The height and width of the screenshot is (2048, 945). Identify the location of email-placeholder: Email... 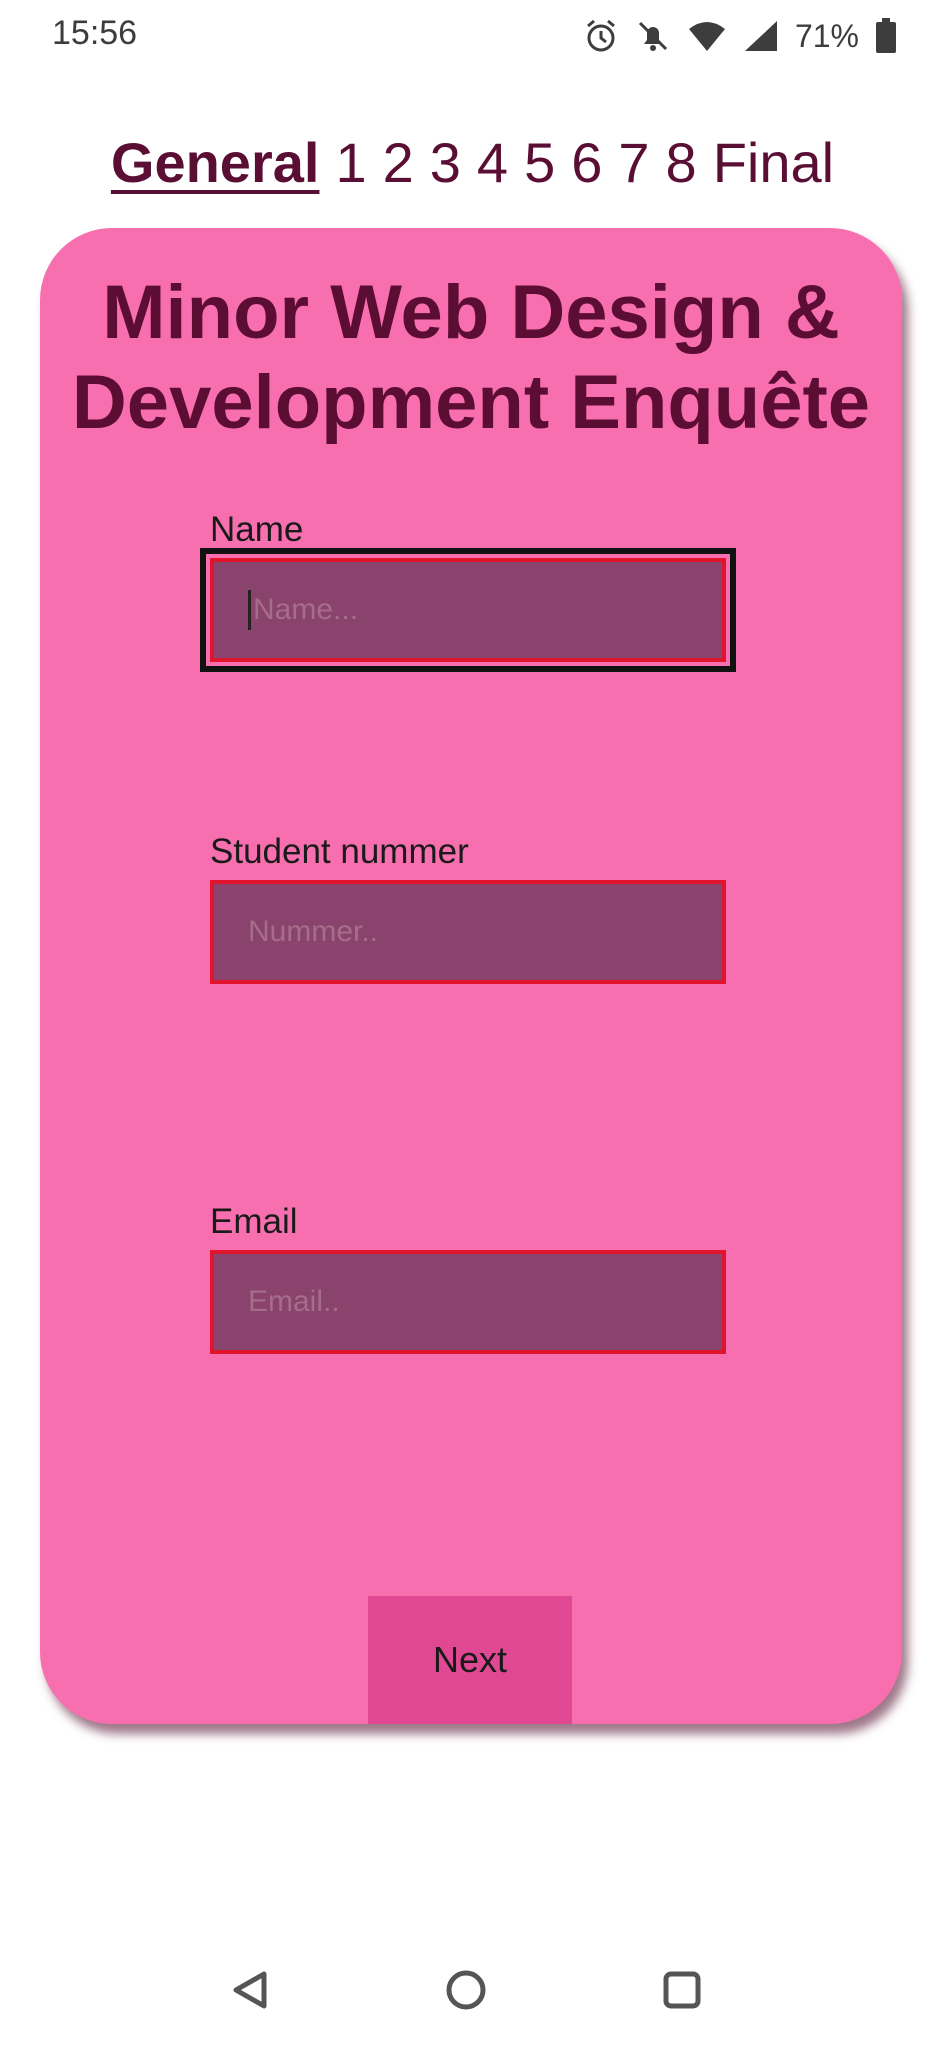
(294, 1301).